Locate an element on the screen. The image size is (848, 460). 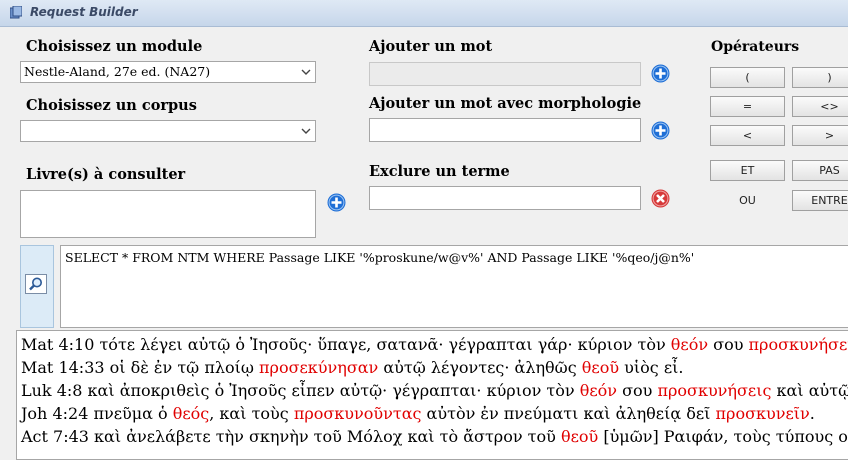
magnifier-icon is located at coordinates (35, 284).